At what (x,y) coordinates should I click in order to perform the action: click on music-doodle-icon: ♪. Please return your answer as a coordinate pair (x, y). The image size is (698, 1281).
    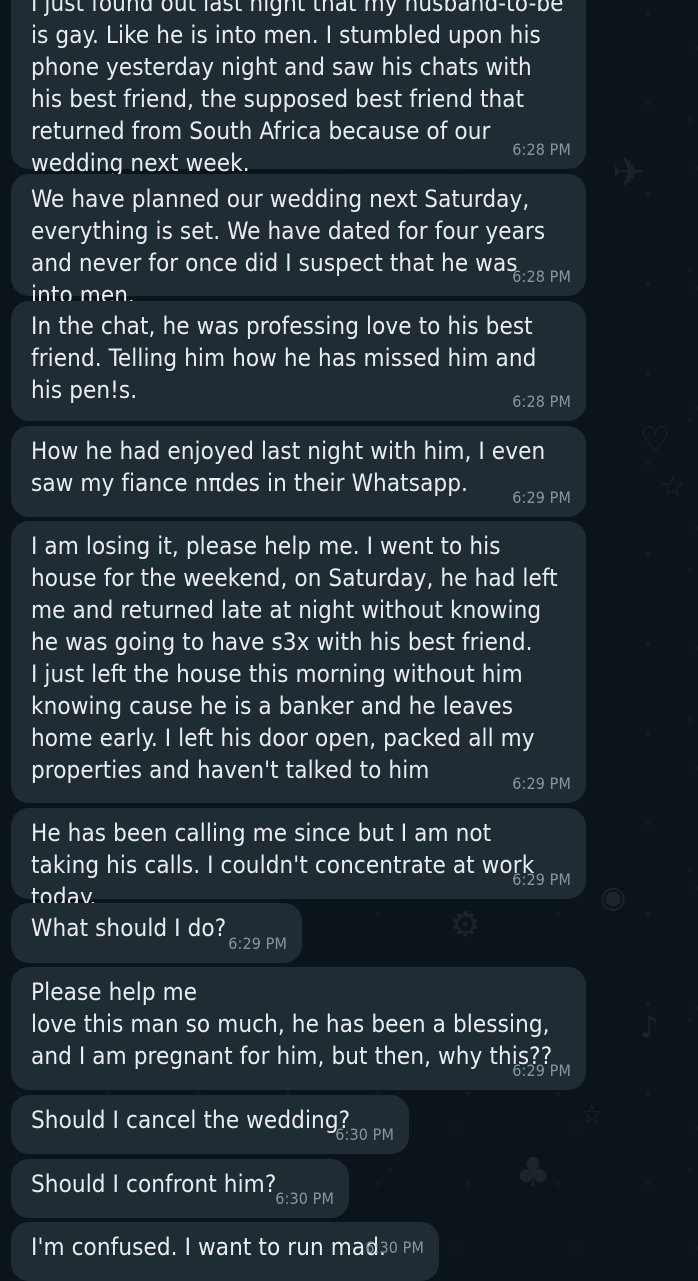
    Looking at the image, I should click on (650, 1027).